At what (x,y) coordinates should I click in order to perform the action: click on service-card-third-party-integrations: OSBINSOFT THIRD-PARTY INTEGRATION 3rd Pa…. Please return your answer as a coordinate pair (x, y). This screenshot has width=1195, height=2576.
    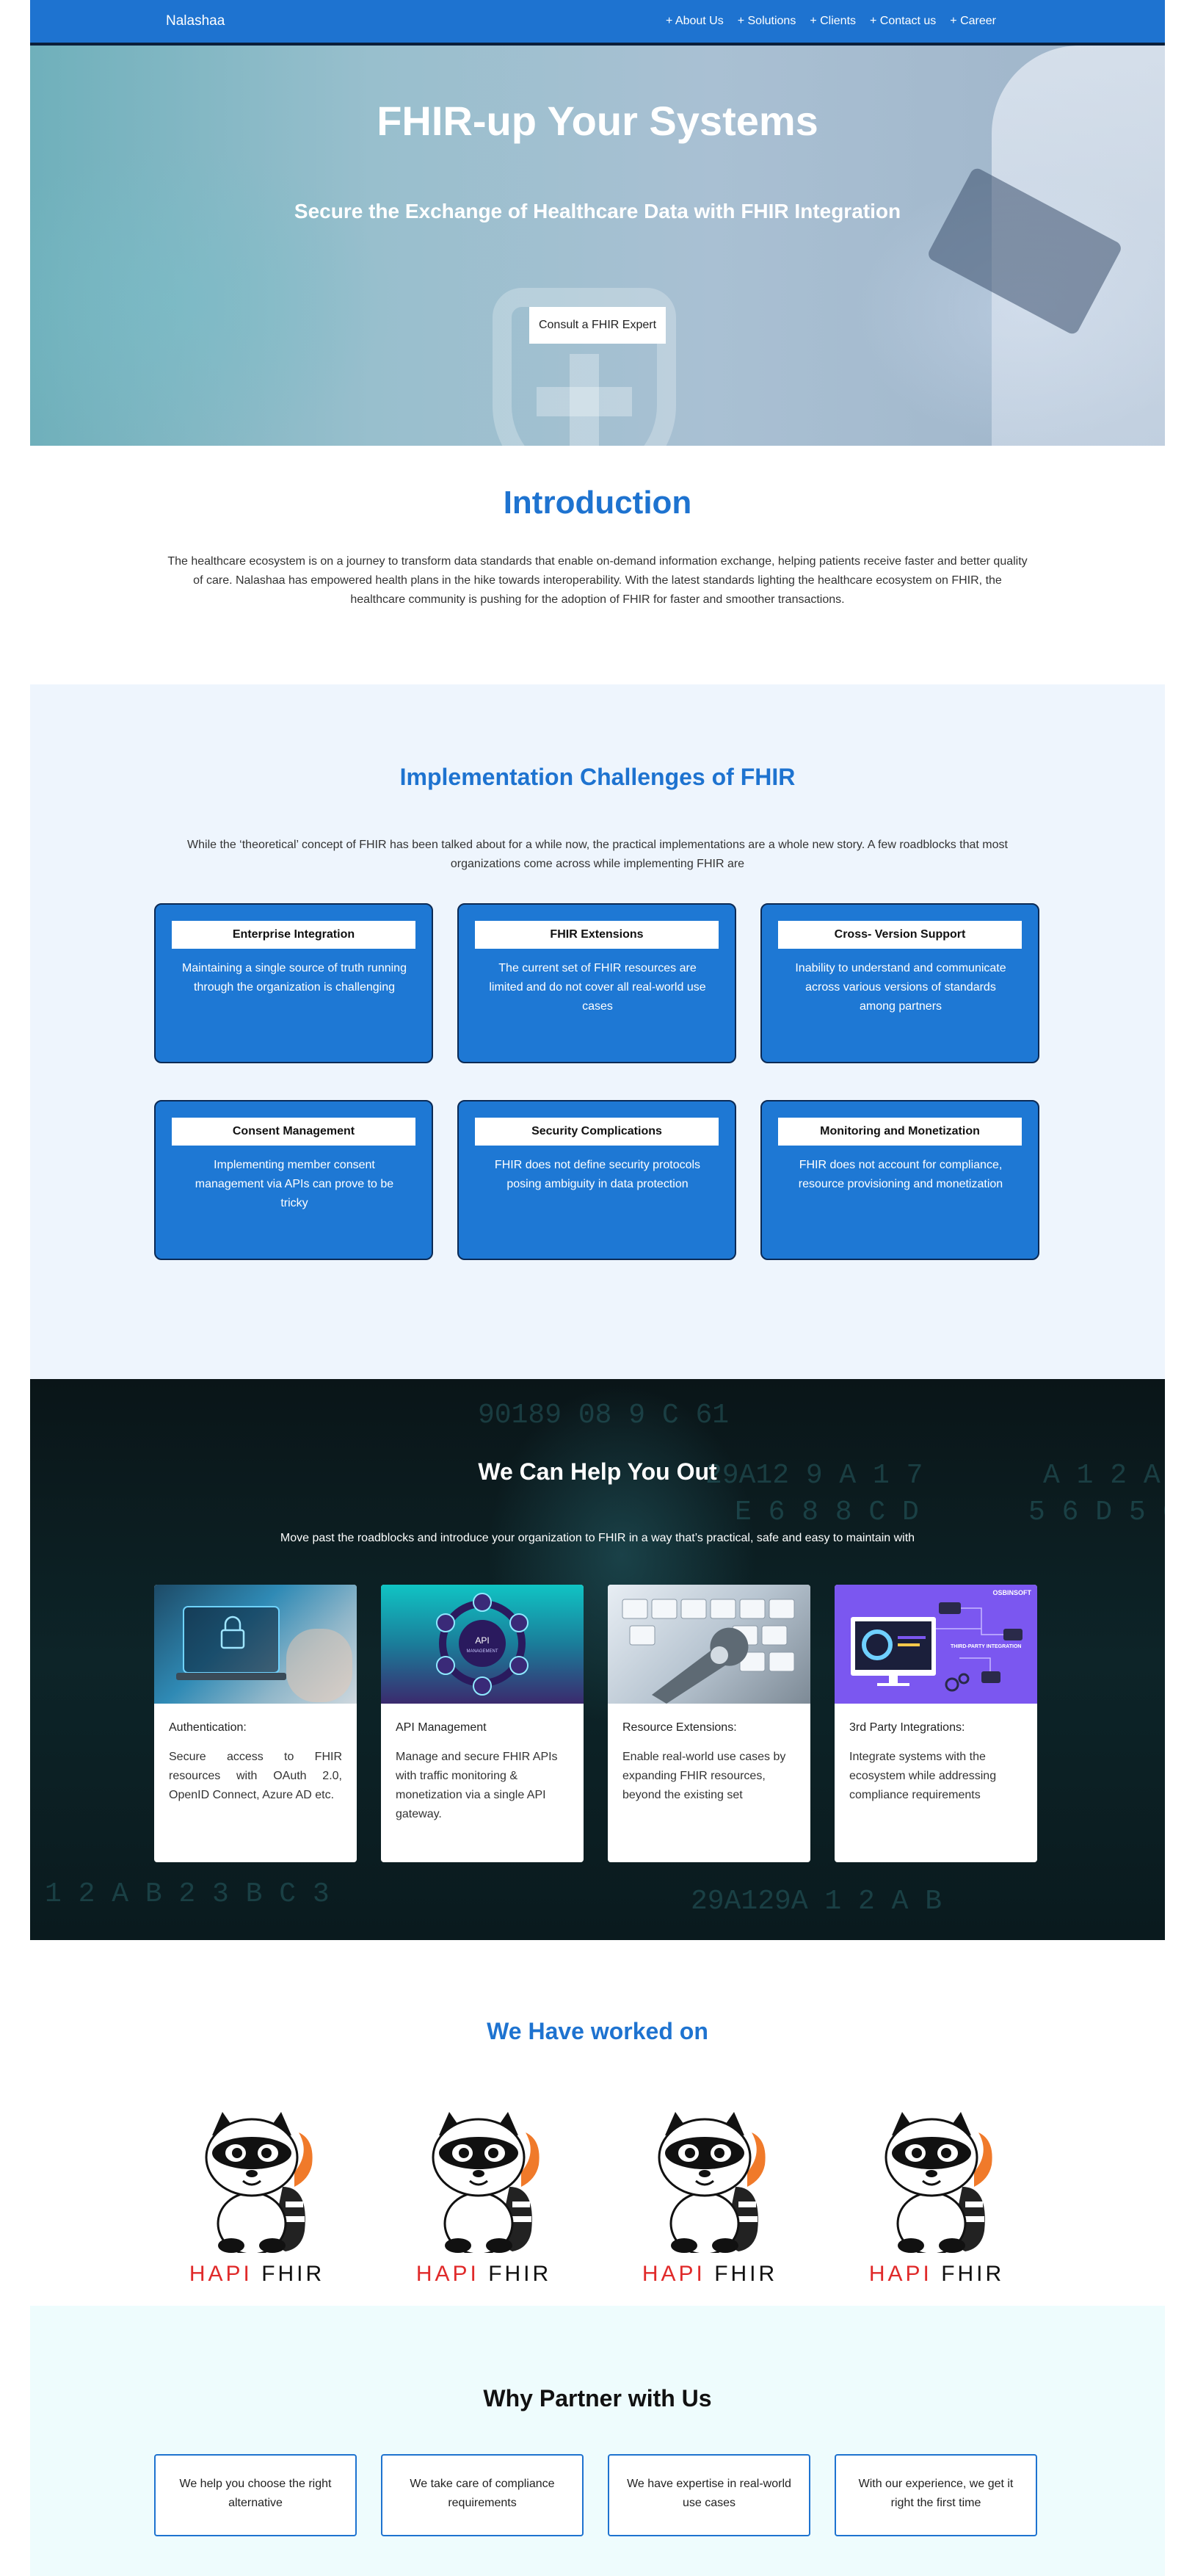
    Looking at the image, I should click on (936, 1723).